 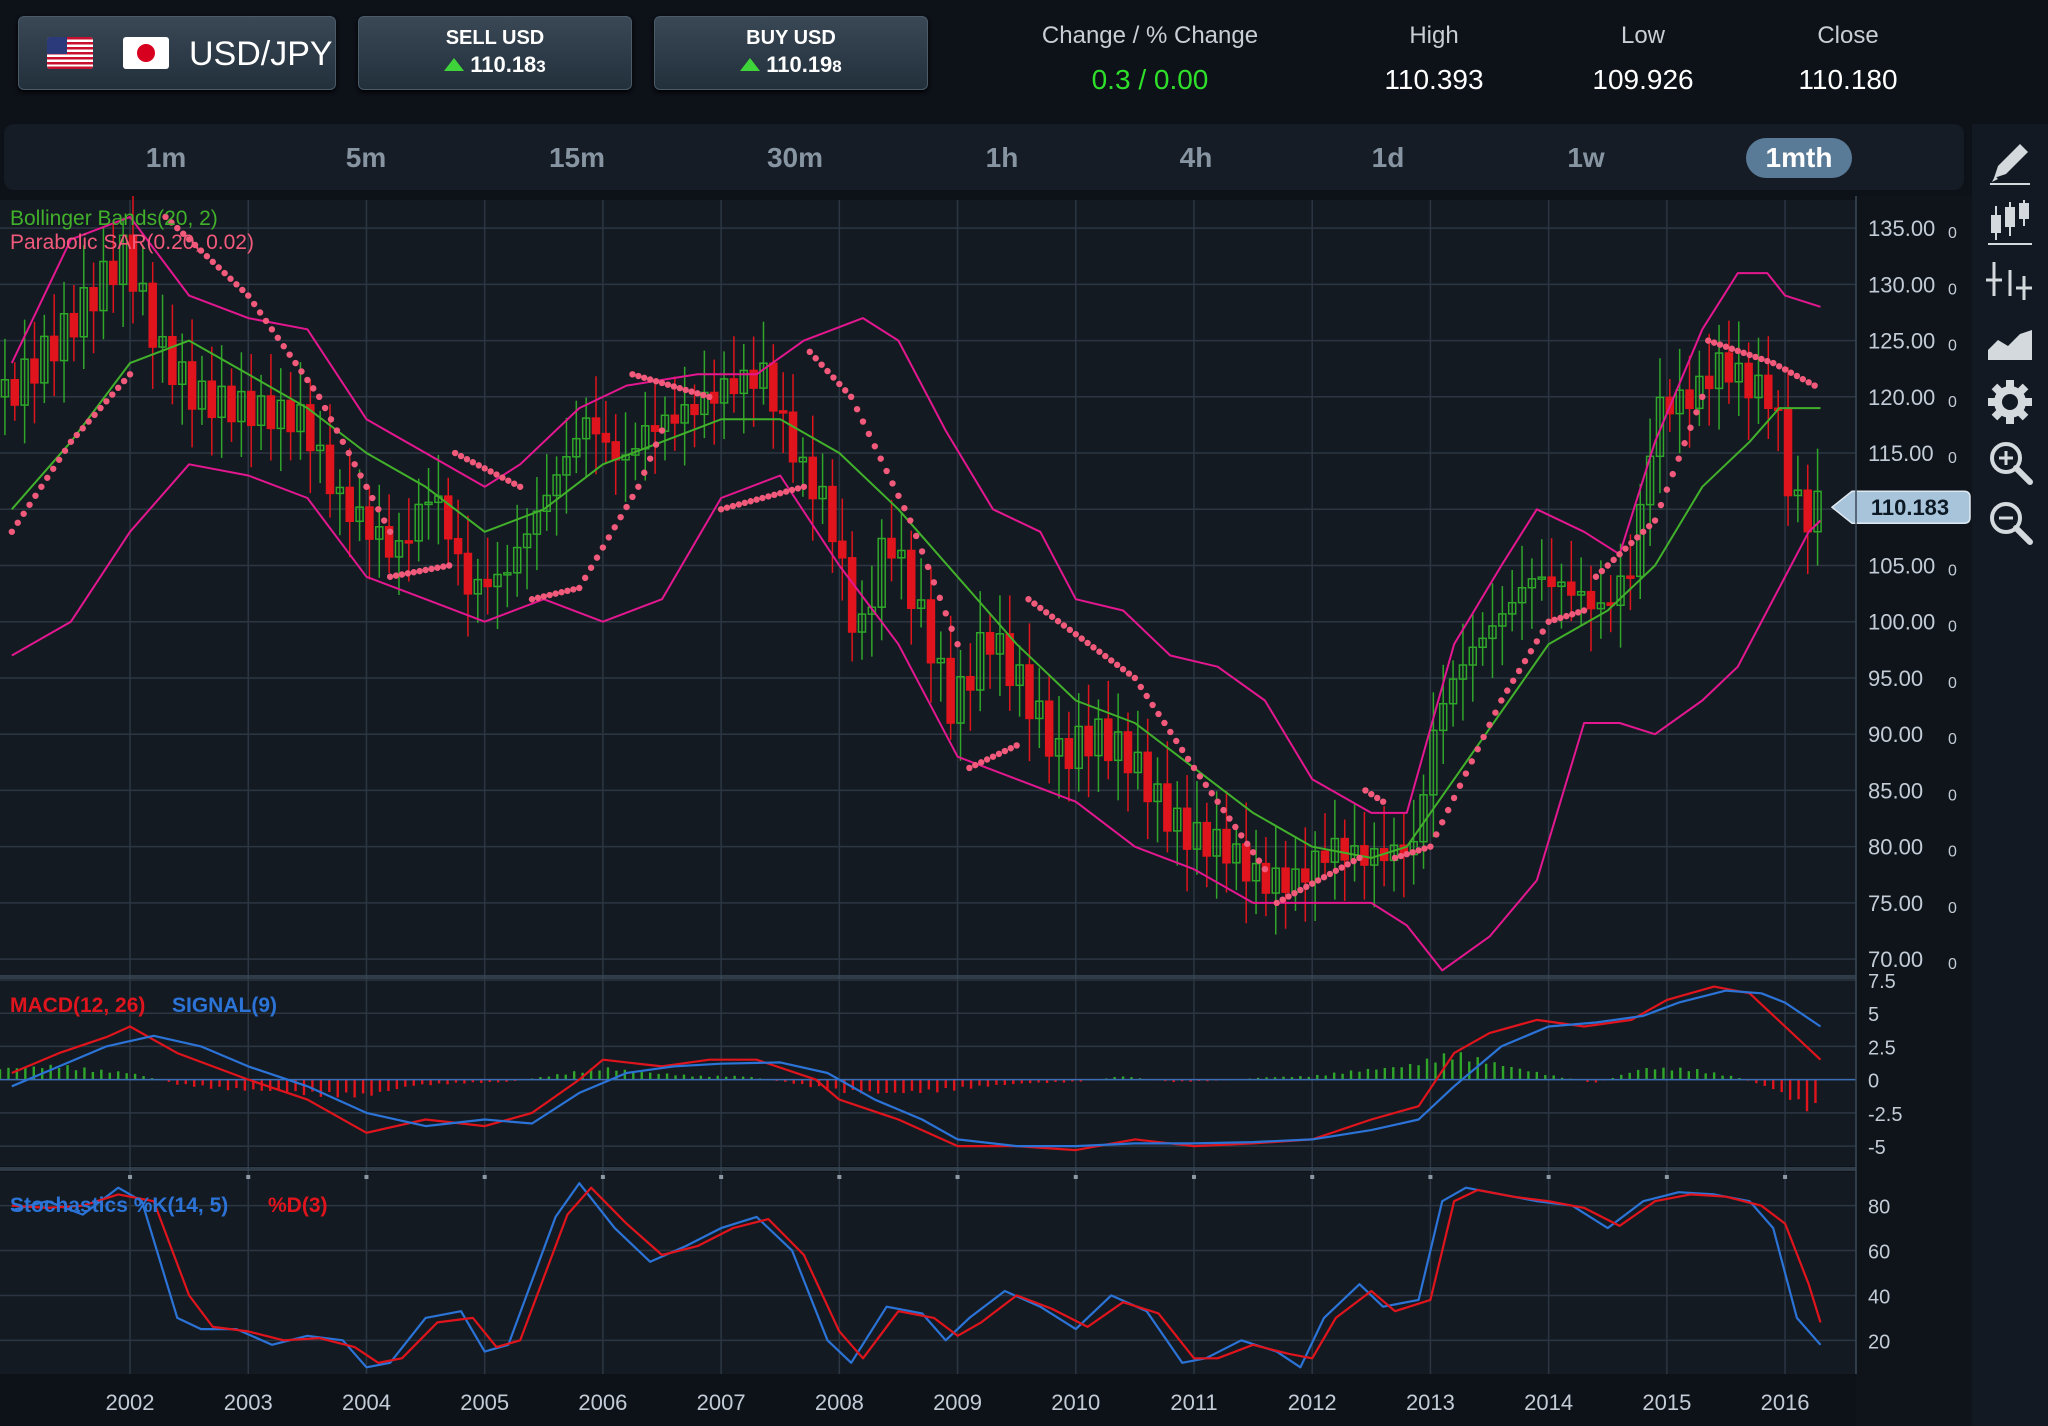 I want to click on y-tick-label: 85.00, so click(x=1895, y=790).